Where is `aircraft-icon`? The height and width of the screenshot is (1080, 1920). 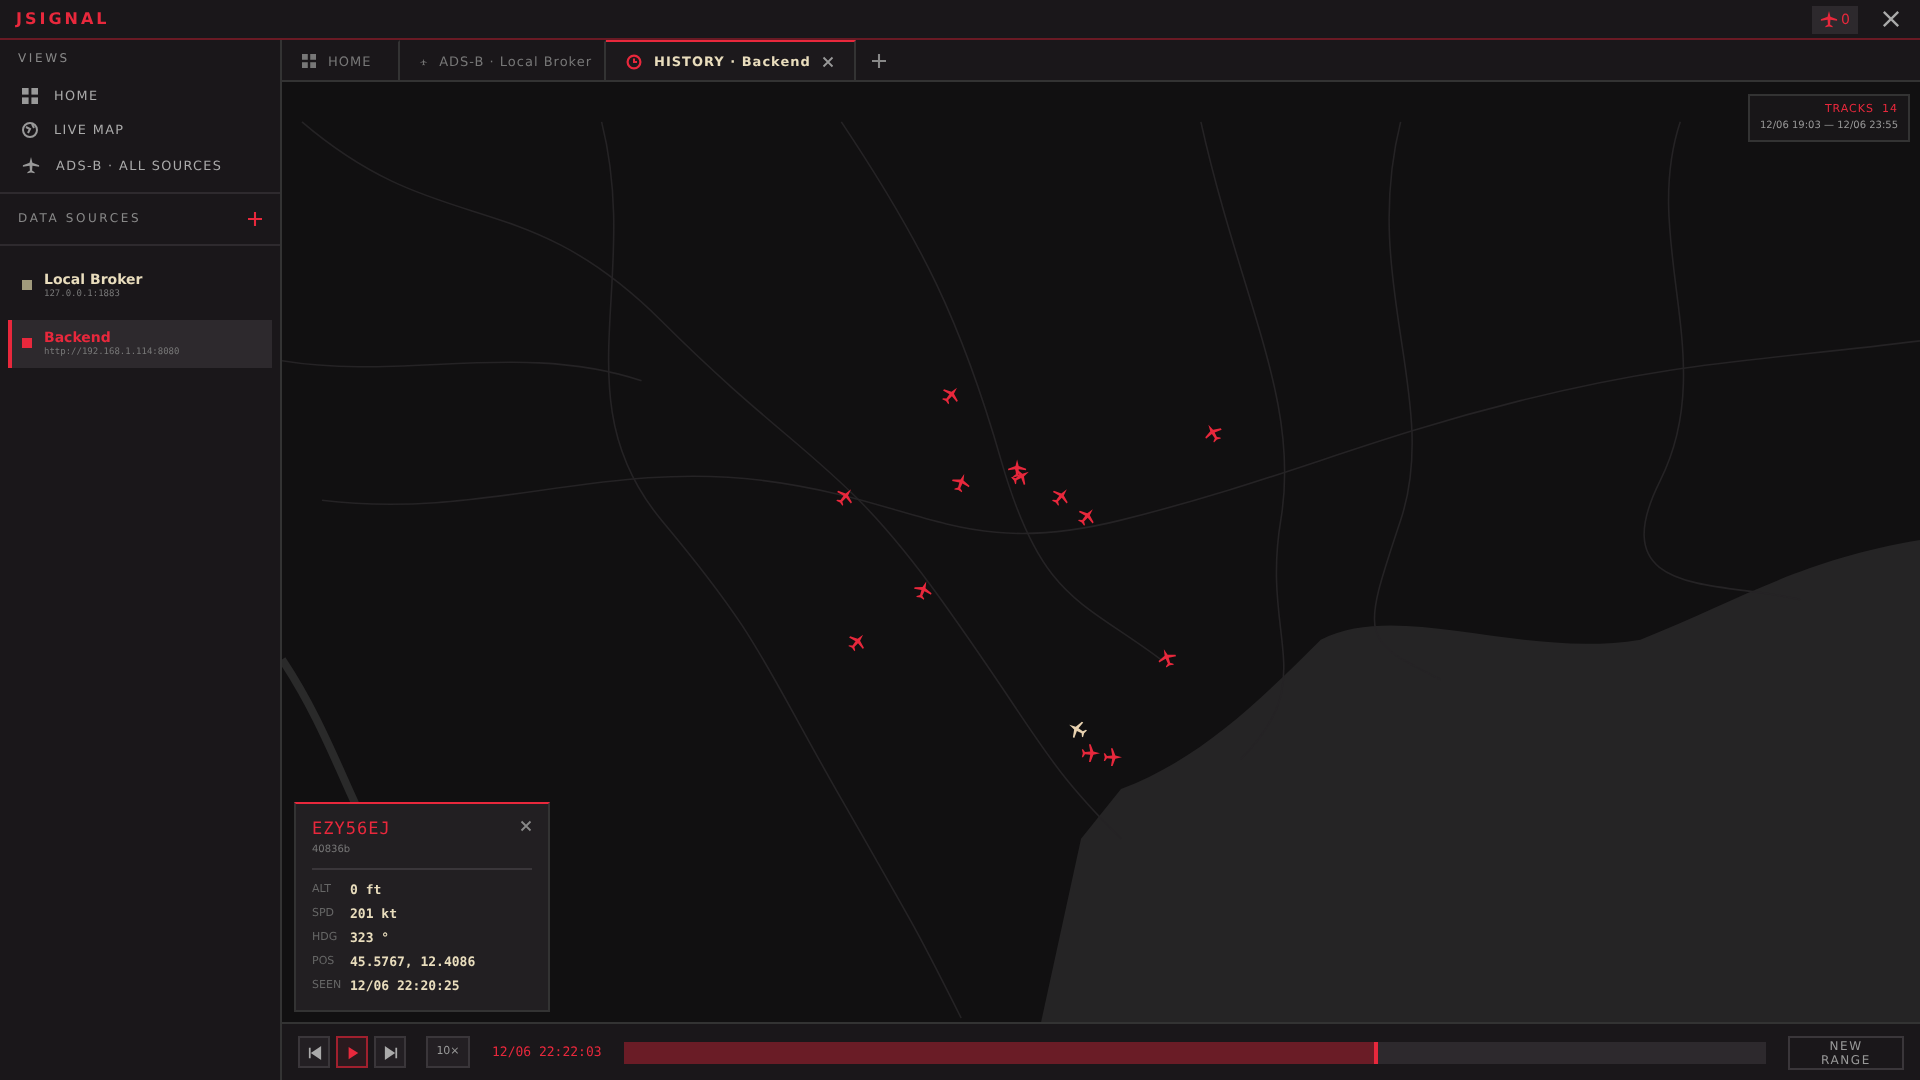 aircraft-icon is located at coordinates (1078, 729).